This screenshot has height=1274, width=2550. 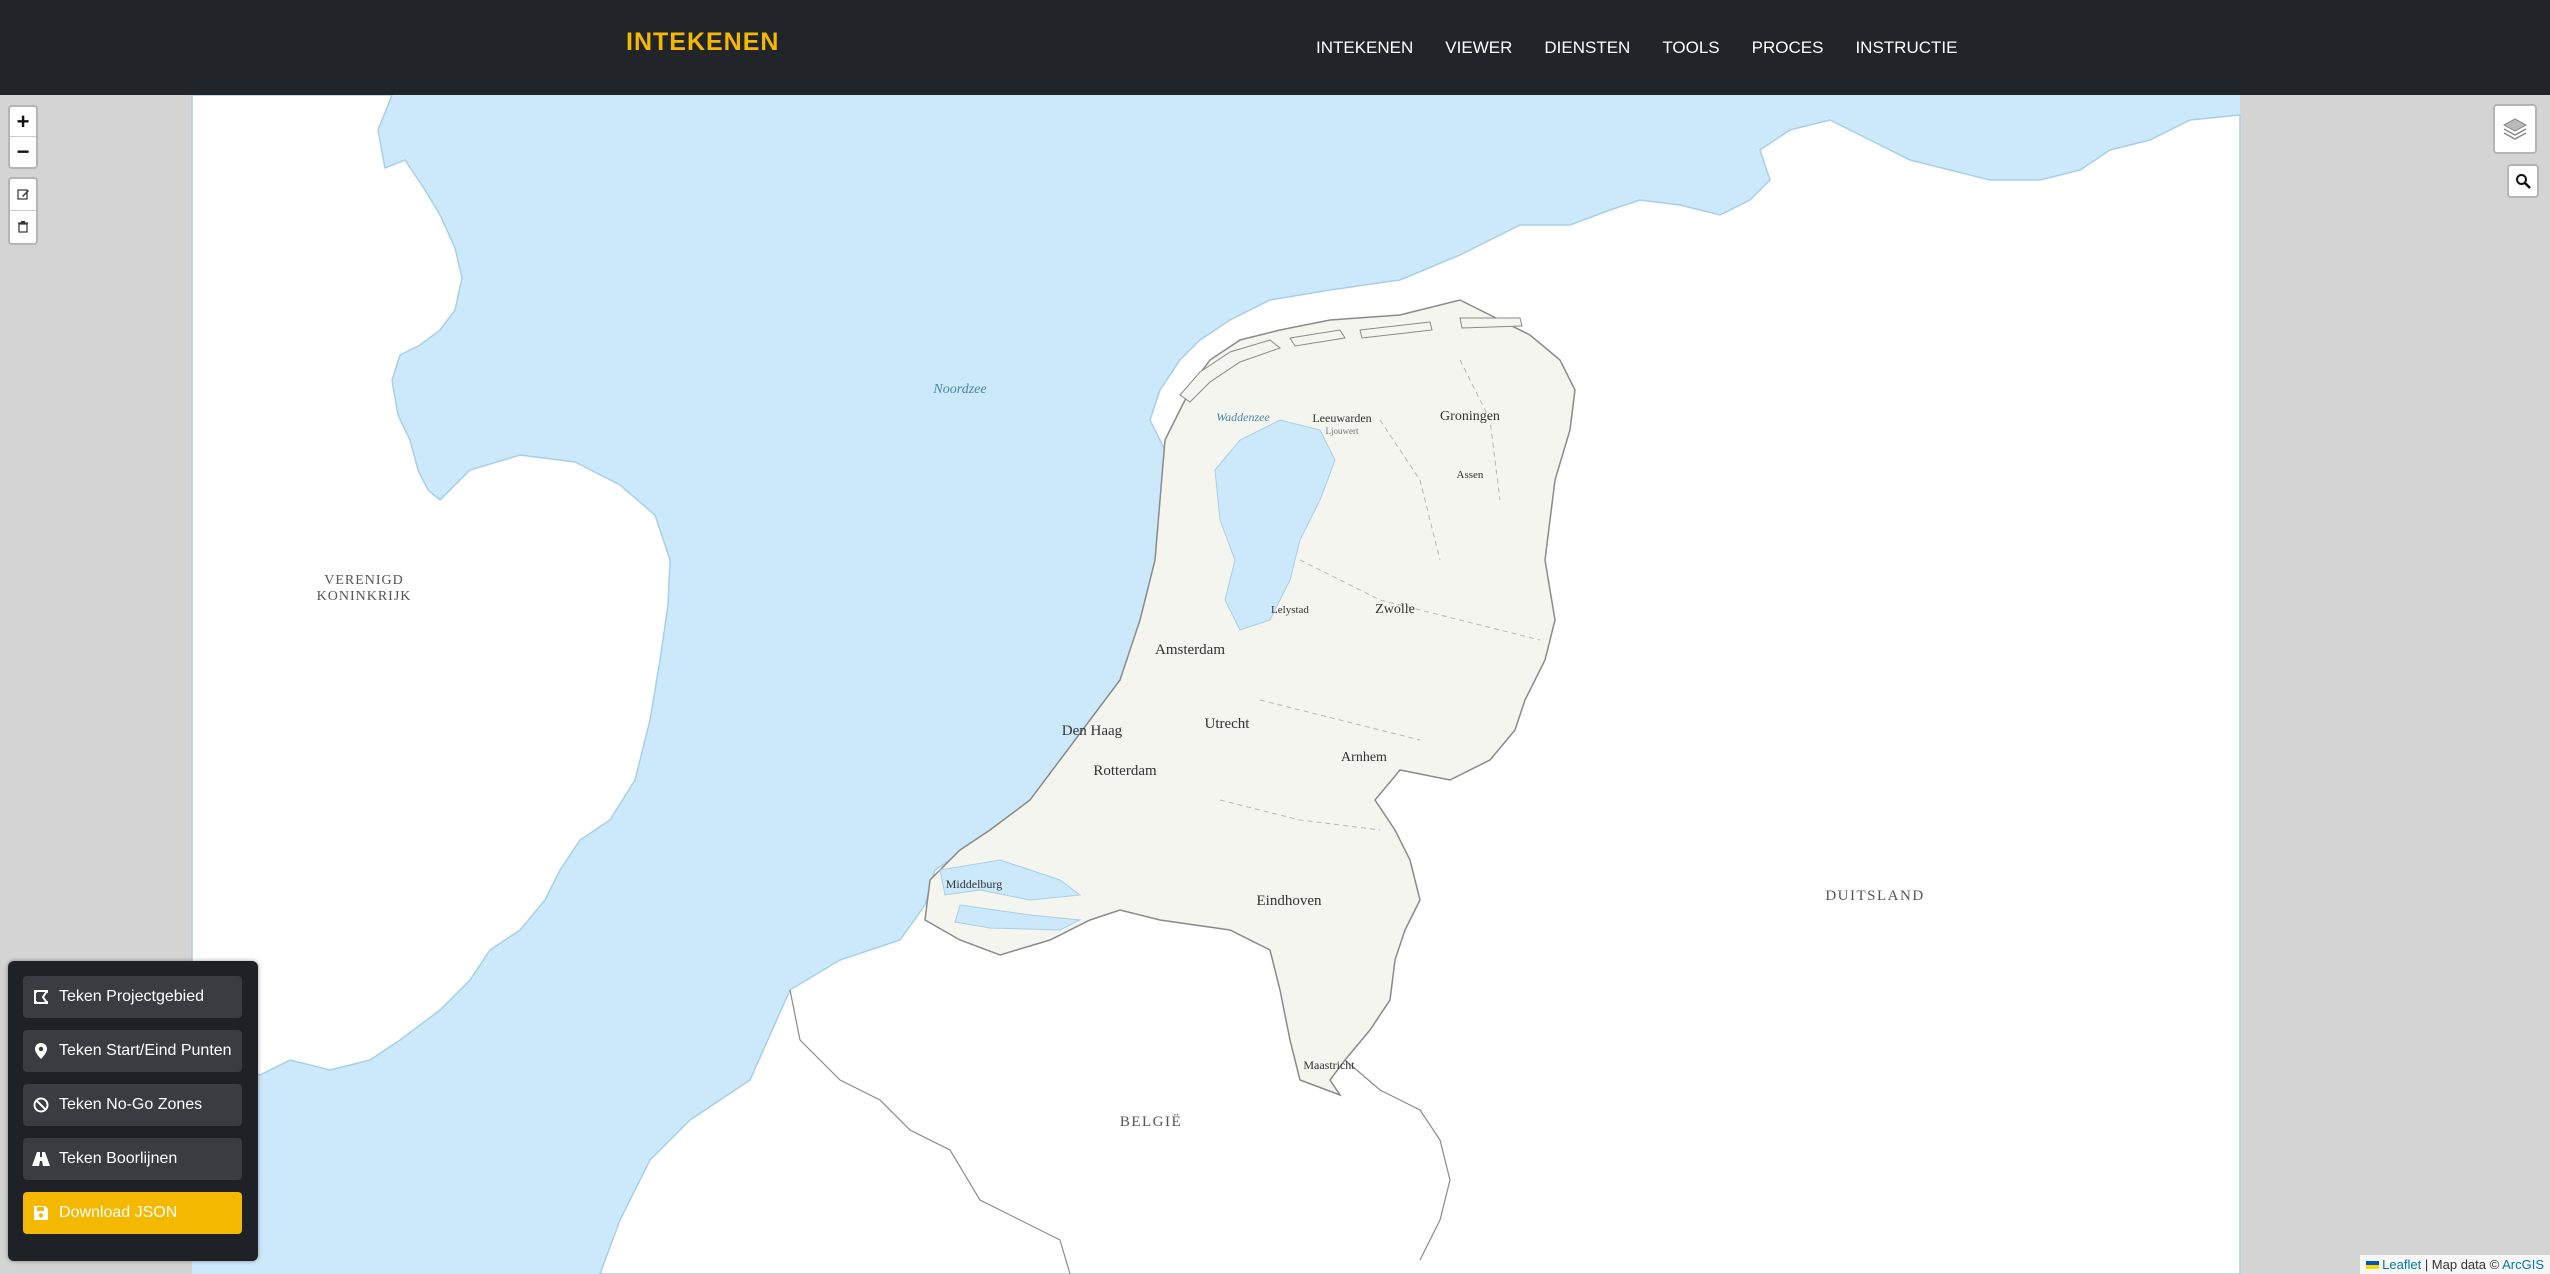 What do you see at coordinates (1364, 48) in the screenshot?
I see `nav-link-intekenen: INTEKENEN` at bounding box center [1364, 48].